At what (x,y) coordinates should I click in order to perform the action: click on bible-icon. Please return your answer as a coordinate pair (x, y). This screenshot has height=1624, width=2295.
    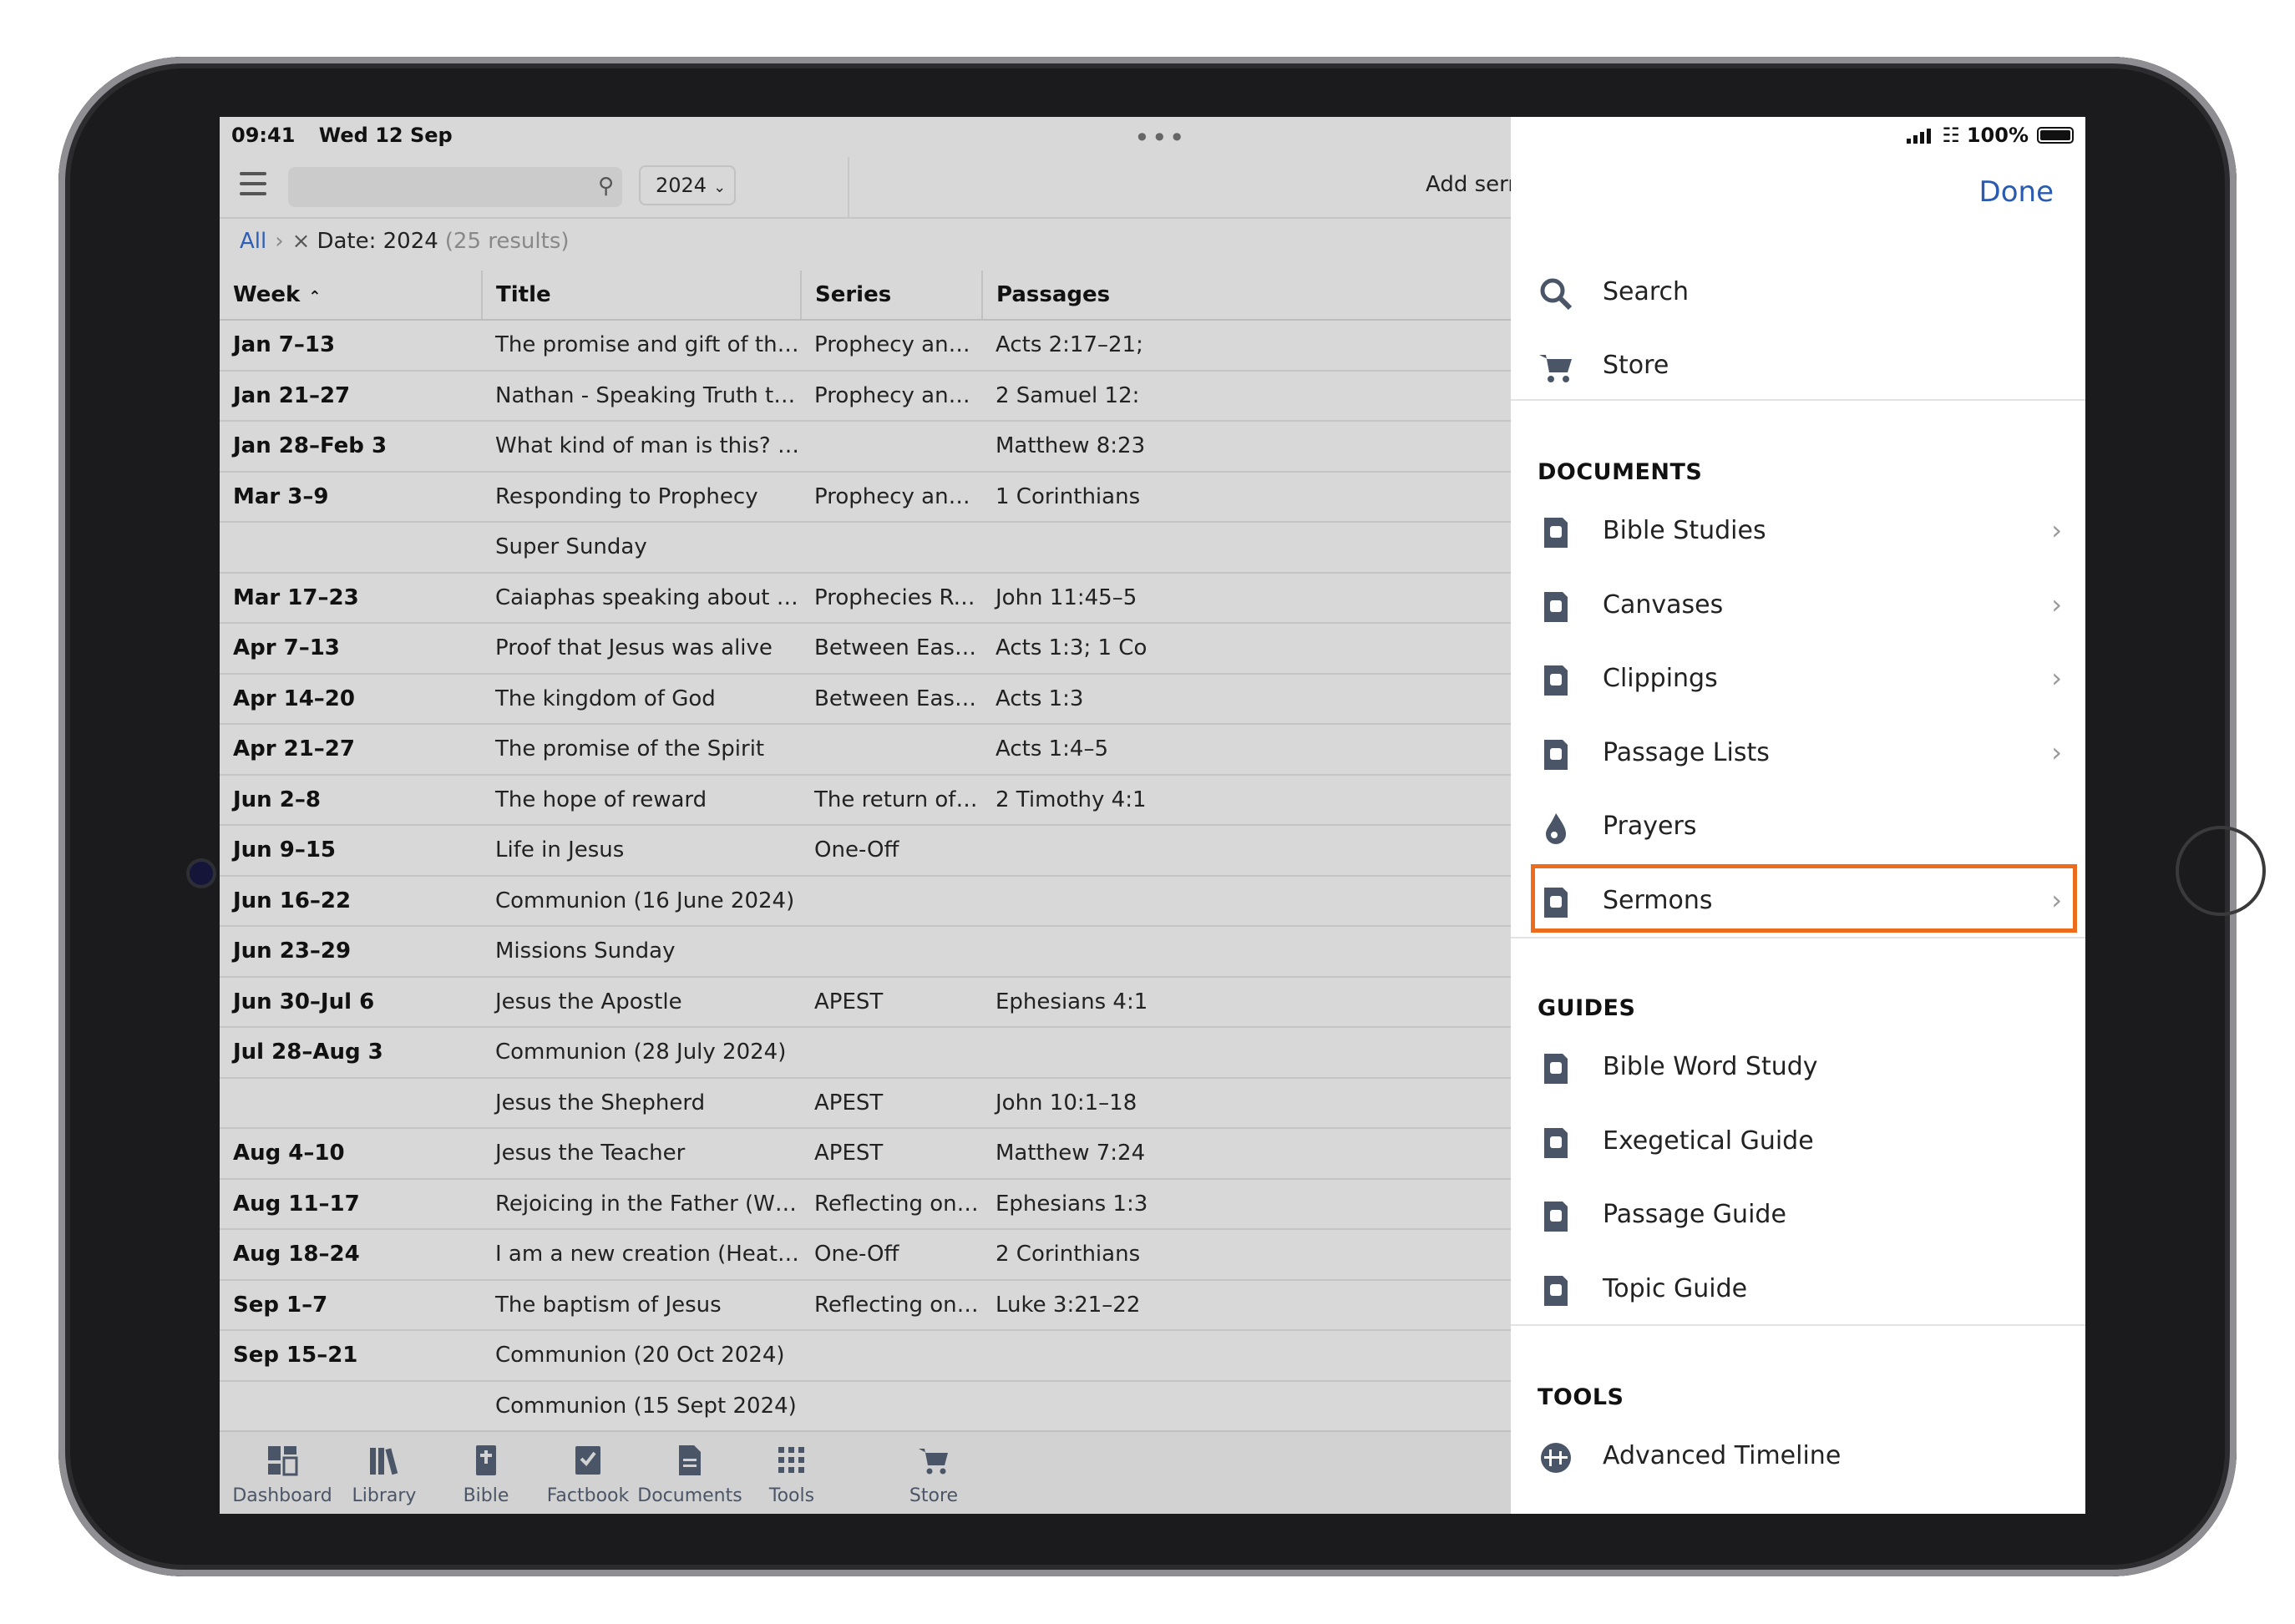
    Looking at the image, I should click on (486, 1462).